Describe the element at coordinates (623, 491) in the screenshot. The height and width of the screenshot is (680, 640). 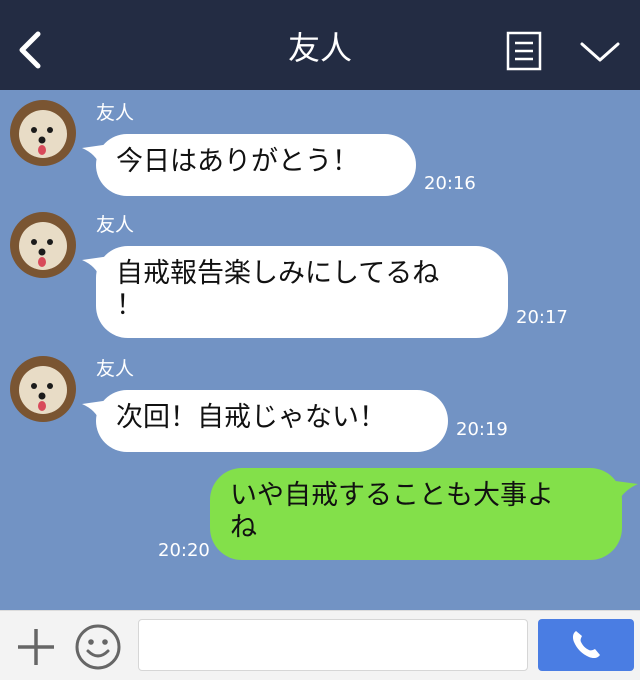
I see `bubble-tail` at that location.